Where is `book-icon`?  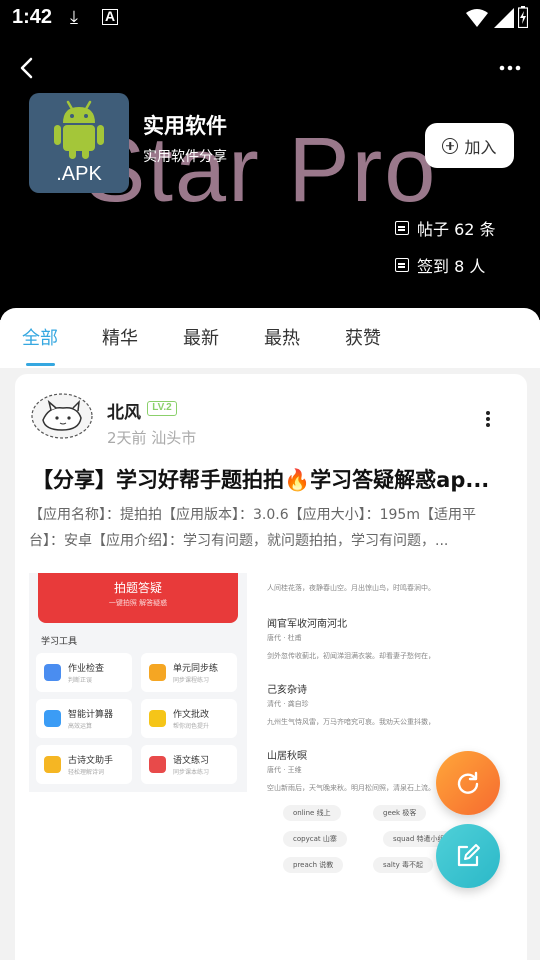
book-icon is located at coordinates (157, 672).